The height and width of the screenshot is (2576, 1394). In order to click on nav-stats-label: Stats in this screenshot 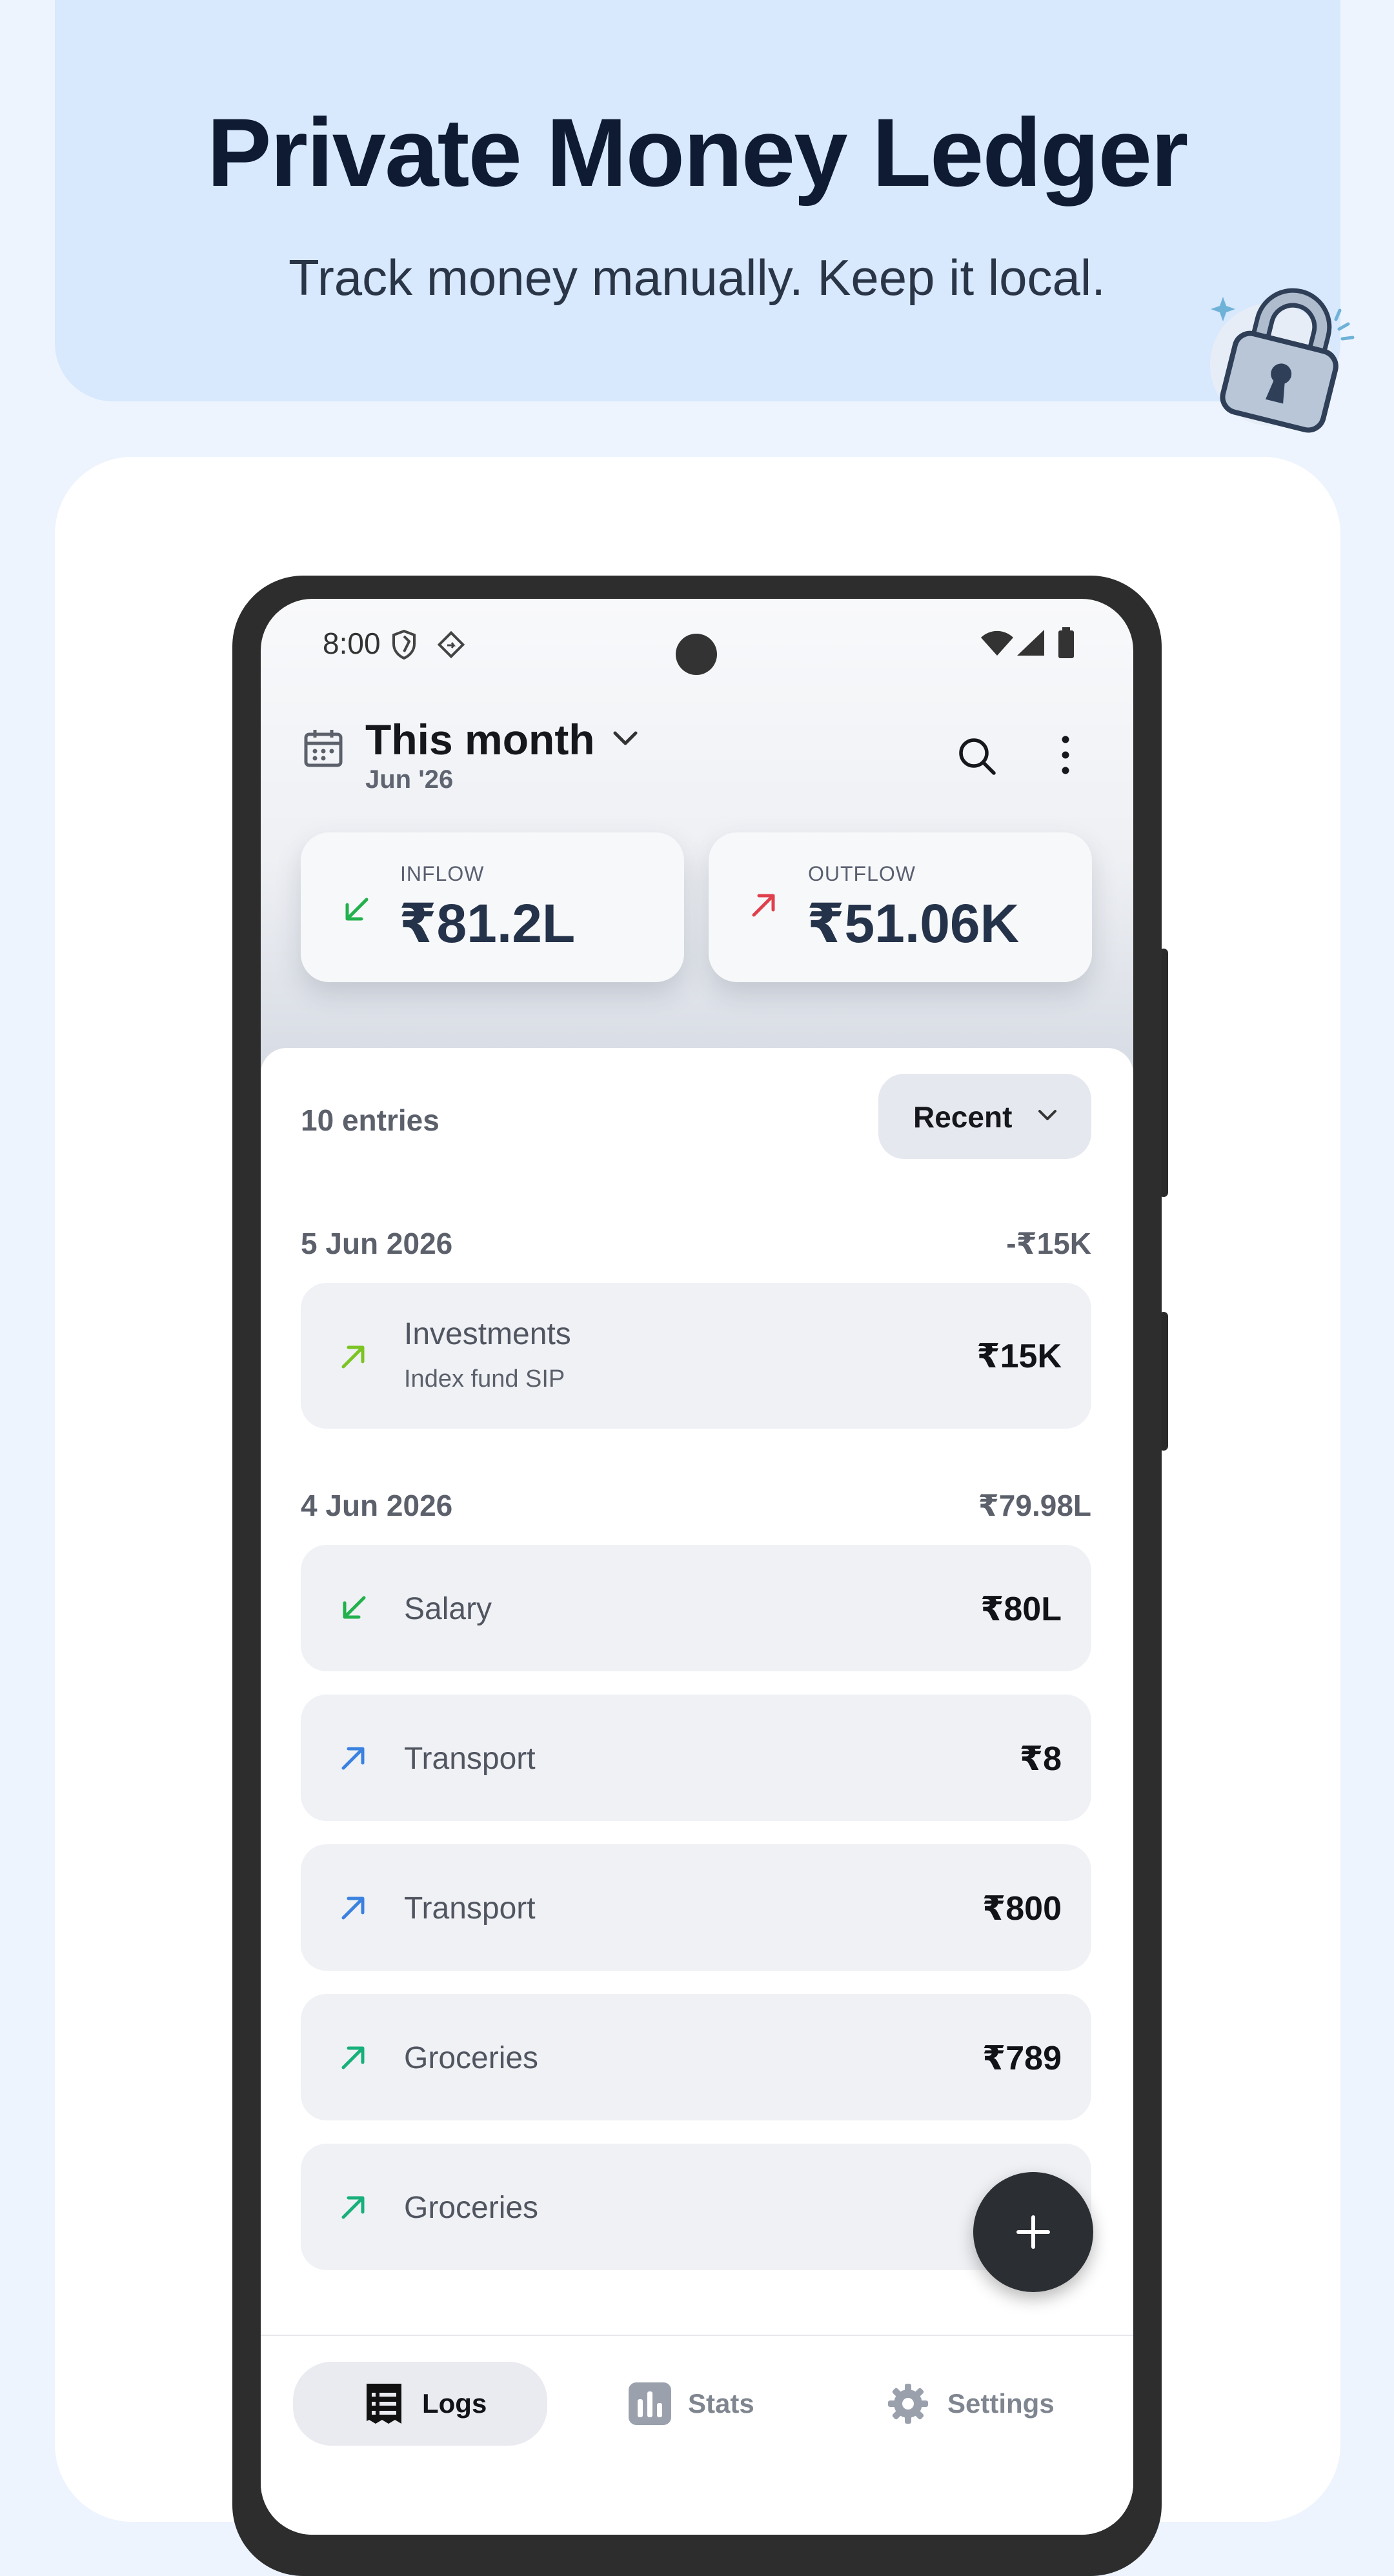, I will do `click(721, 2403)`.